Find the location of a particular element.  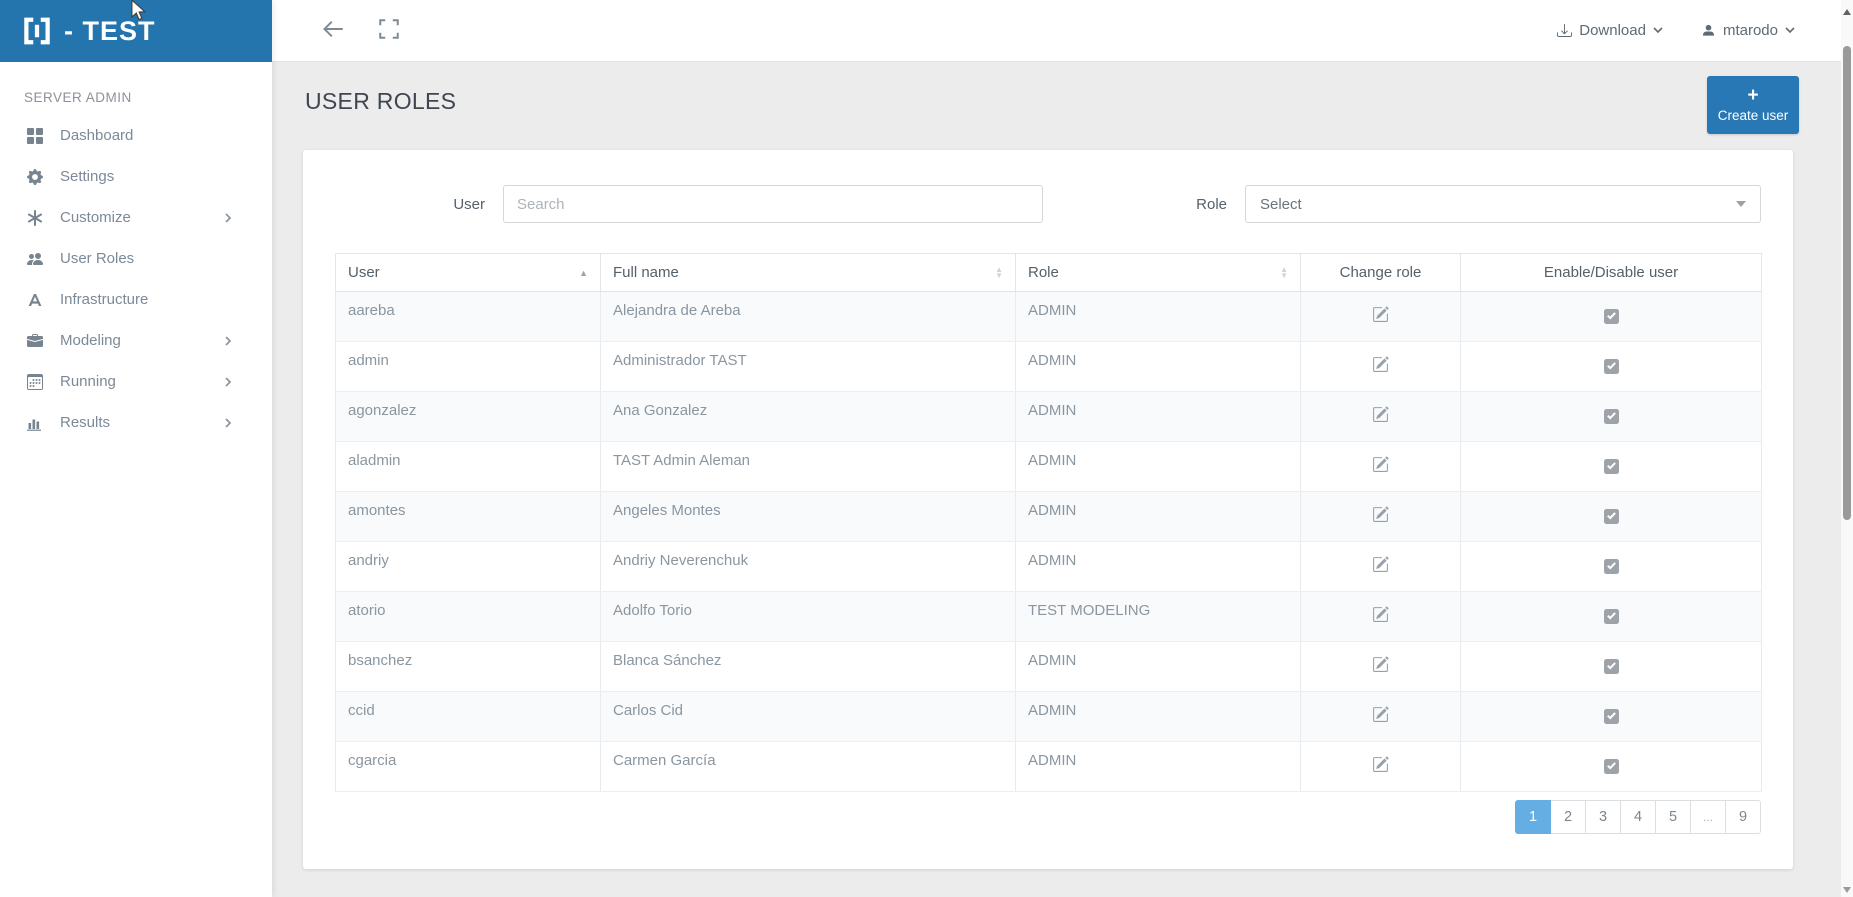

user-filter-label: User is located at coordinates (469, 204).